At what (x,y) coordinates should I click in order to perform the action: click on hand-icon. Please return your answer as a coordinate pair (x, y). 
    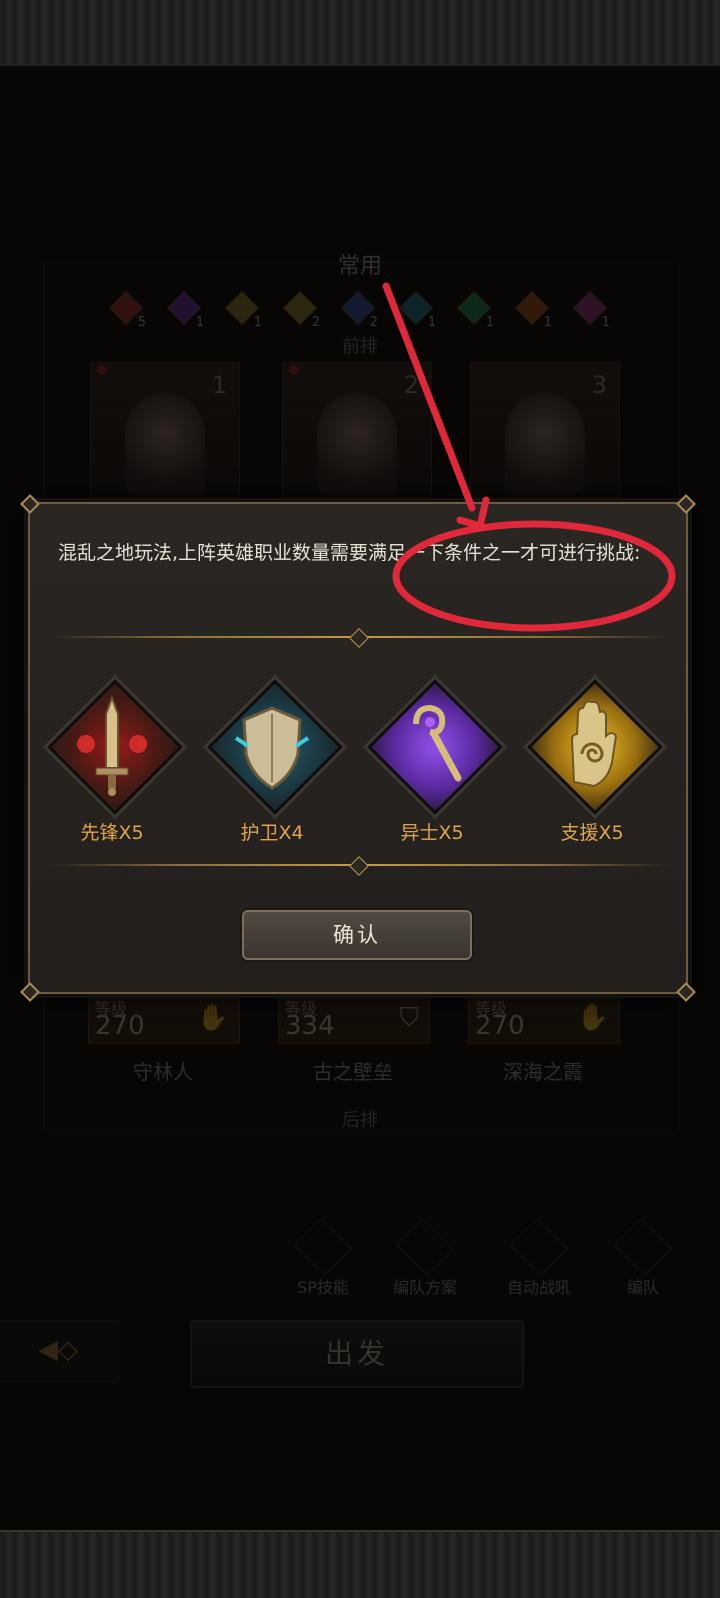
    Looking at the image, I should click on (595, 747).